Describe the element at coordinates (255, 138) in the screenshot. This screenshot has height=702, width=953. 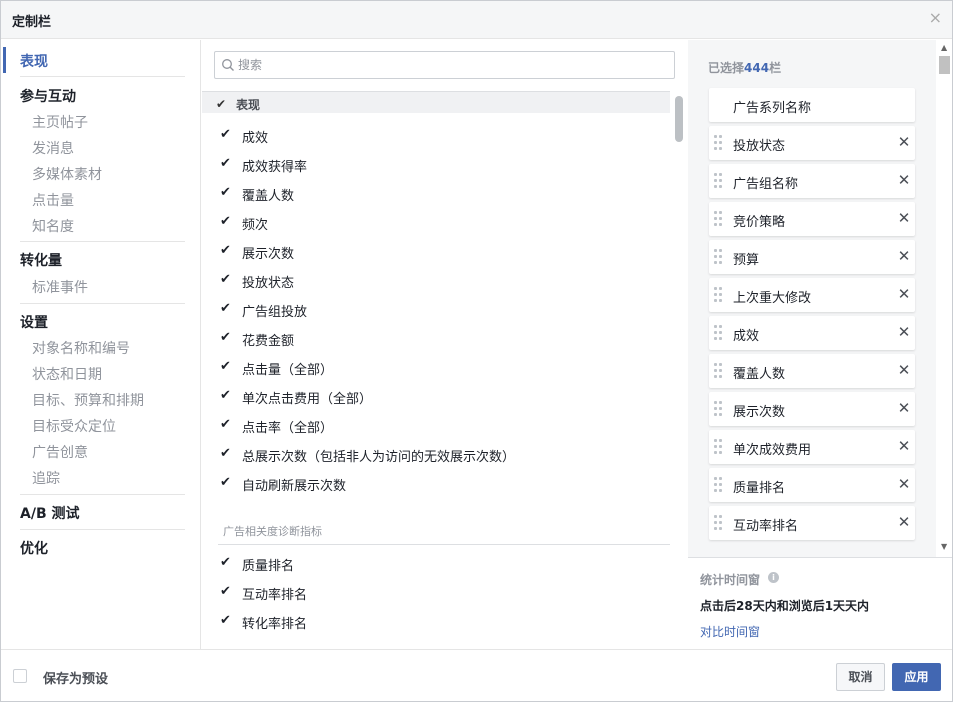
I see `metric-label: 成效` at that location.